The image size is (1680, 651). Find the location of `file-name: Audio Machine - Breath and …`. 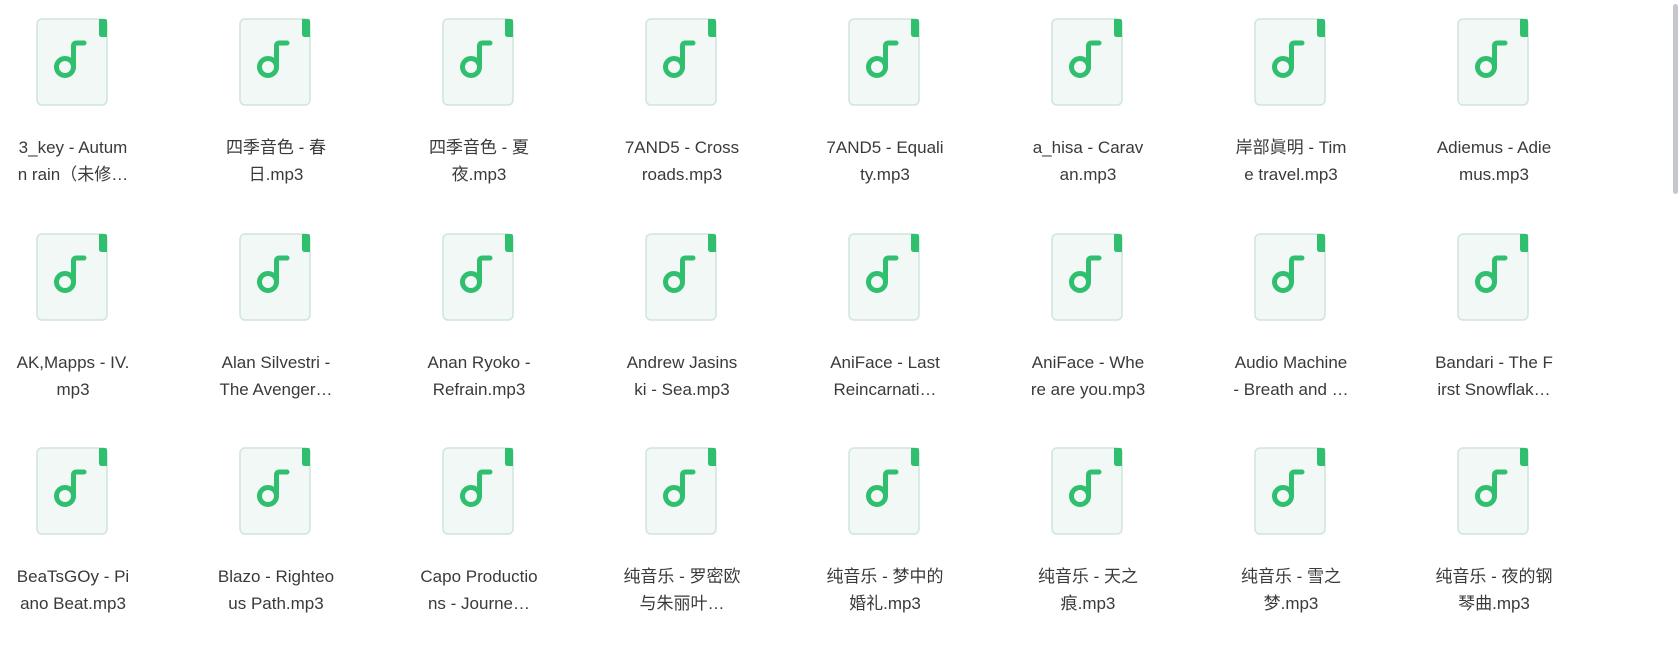

file-name: Audio Machine - Breath and … is located at coordinates (1291, 376).